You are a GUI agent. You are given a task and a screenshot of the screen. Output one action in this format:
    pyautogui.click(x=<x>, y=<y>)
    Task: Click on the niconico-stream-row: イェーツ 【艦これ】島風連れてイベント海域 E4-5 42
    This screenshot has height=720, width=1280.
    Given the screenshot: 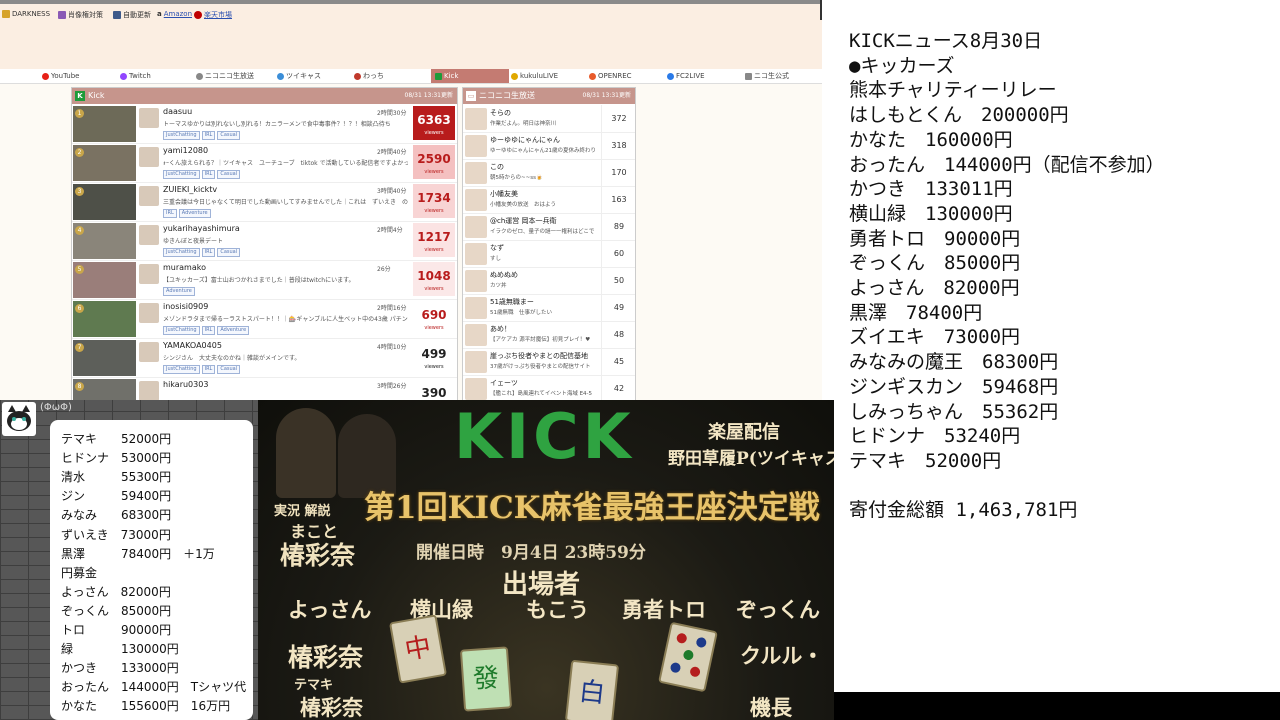 What is the action you would take?
    pyautogui.click(x=549, y=387)
    